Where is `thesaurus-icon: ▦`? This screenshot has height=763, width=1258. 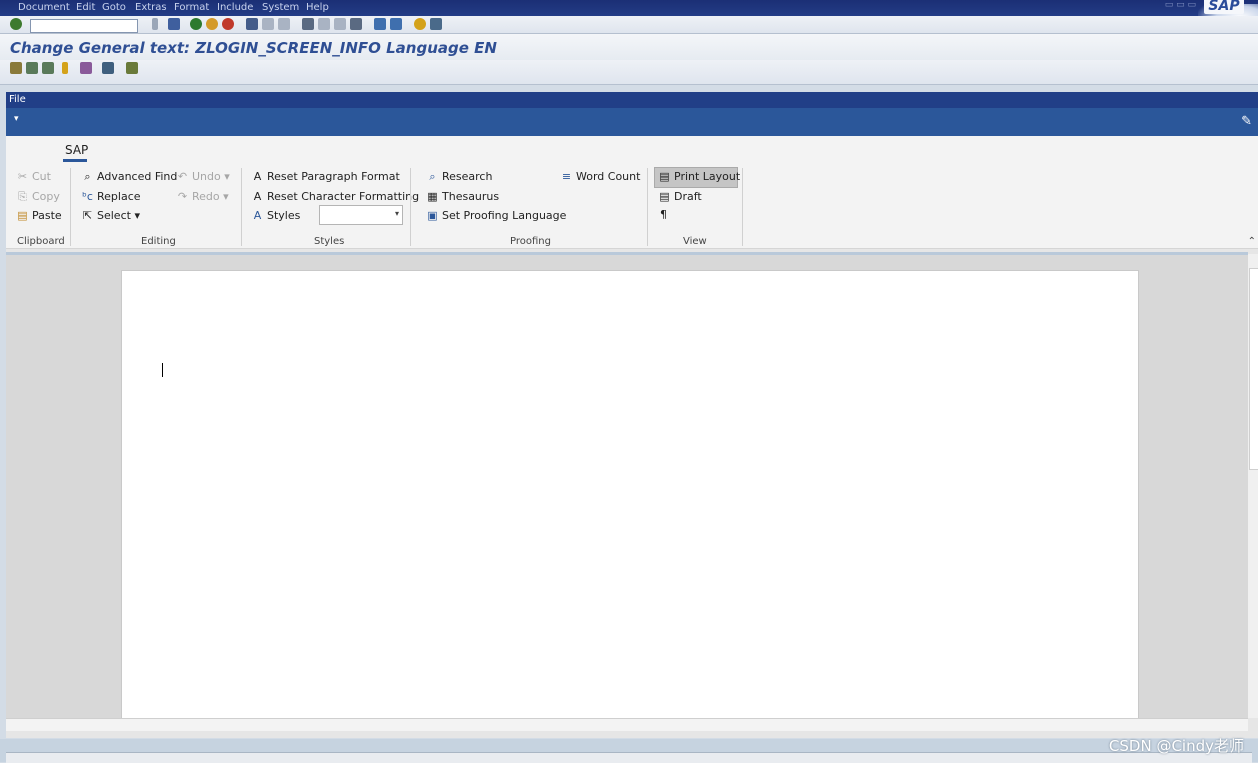
thesaurus-icon: ▦ is located at coordinates (432, 196).